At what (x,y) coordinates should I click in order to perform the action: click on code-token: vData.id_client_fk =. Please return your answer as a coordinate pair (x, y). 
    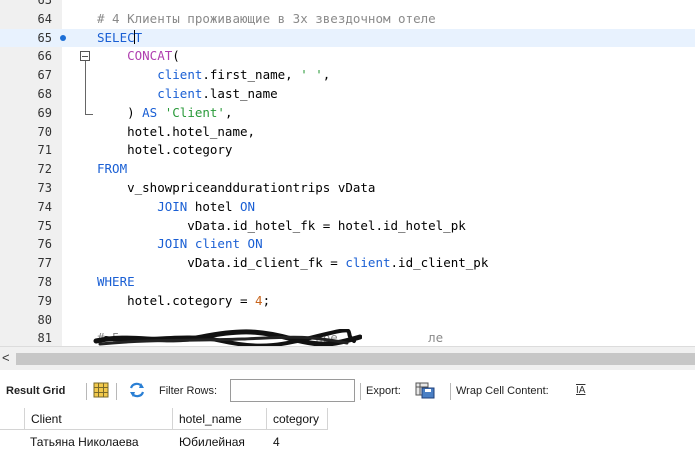
    Looking at the image, I should click on (221, 263).